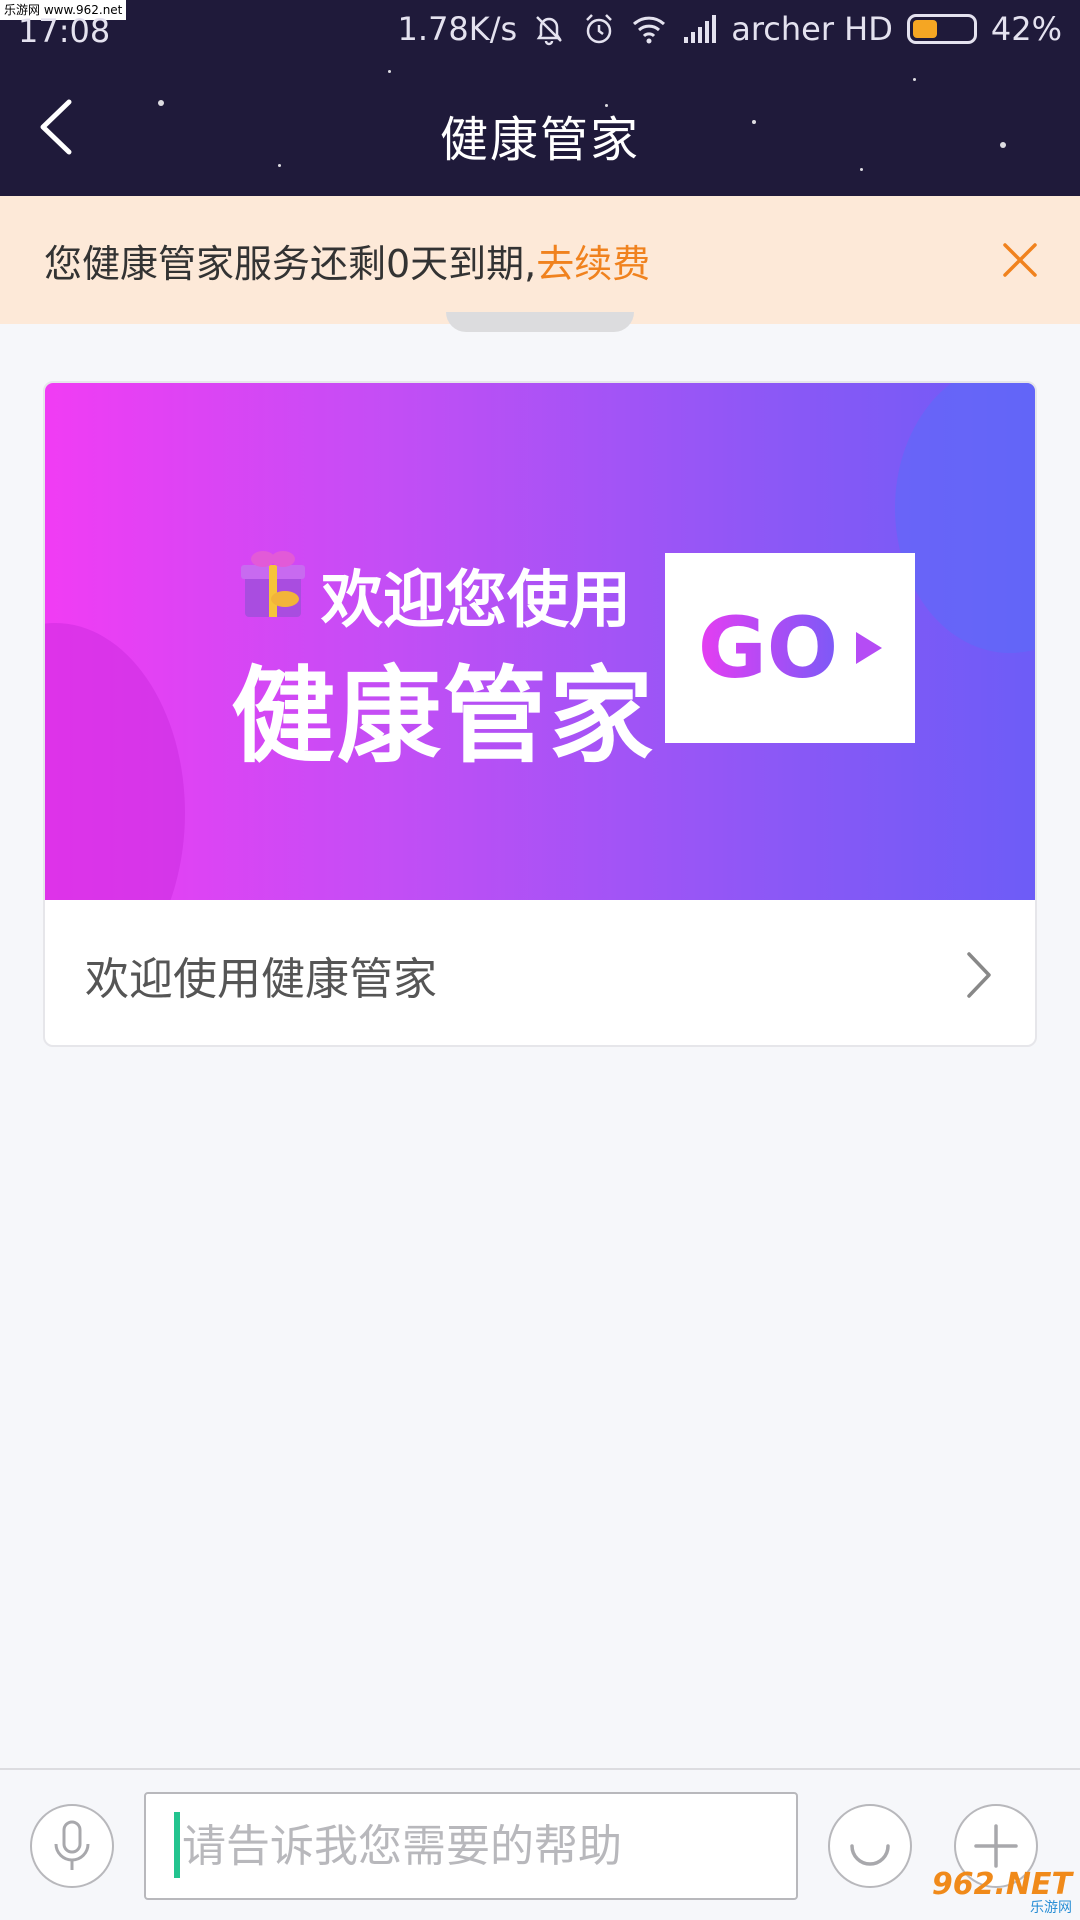  I want to click on site-logo-watermark: 962.NET 乐游网, so click(1006, 1892).